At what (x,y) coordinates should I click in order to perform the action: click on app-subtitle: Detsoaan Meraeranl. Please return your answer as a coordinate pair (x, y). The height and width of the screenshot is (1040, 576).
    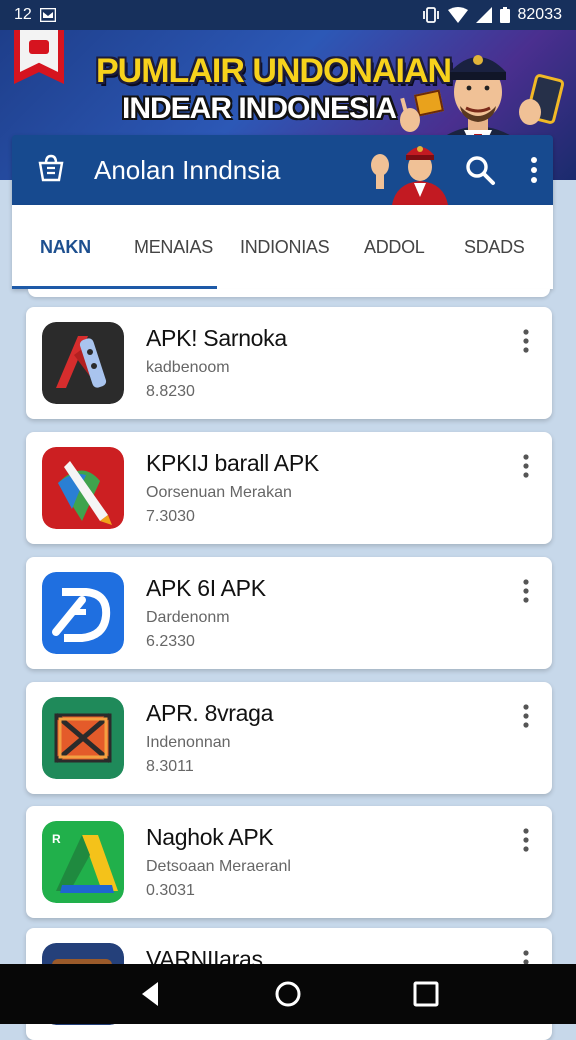
    Looking at the image, I should click on (218, 866).